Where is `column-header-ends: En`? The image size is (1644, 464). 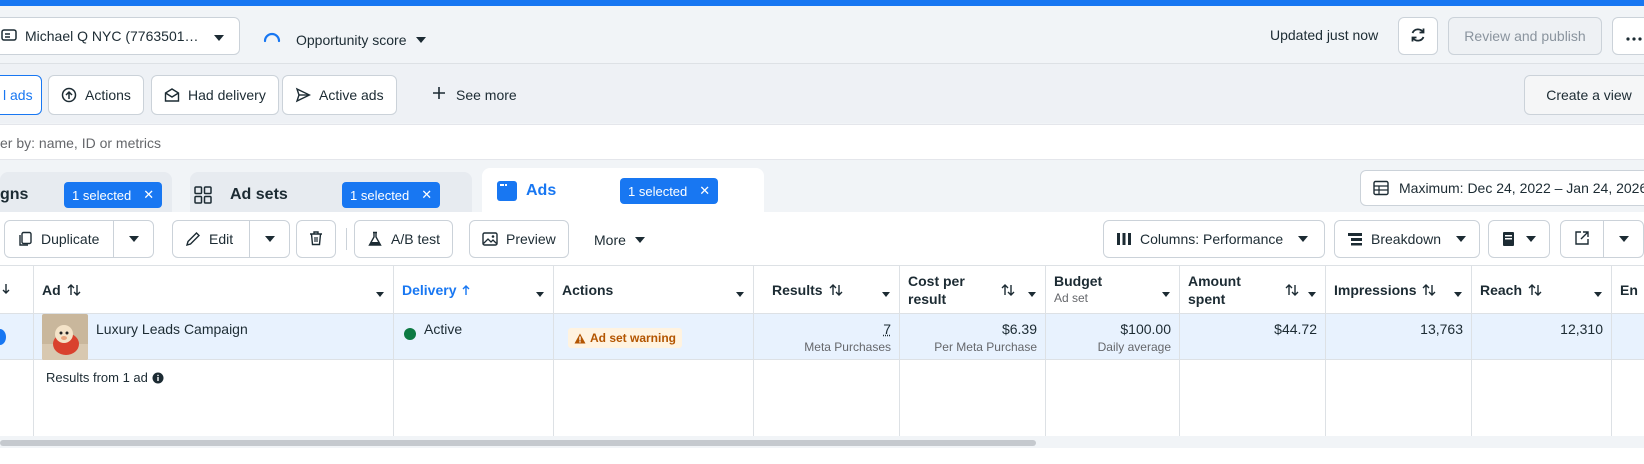
column-header-ends: En is located at coordinates (1628, 290).